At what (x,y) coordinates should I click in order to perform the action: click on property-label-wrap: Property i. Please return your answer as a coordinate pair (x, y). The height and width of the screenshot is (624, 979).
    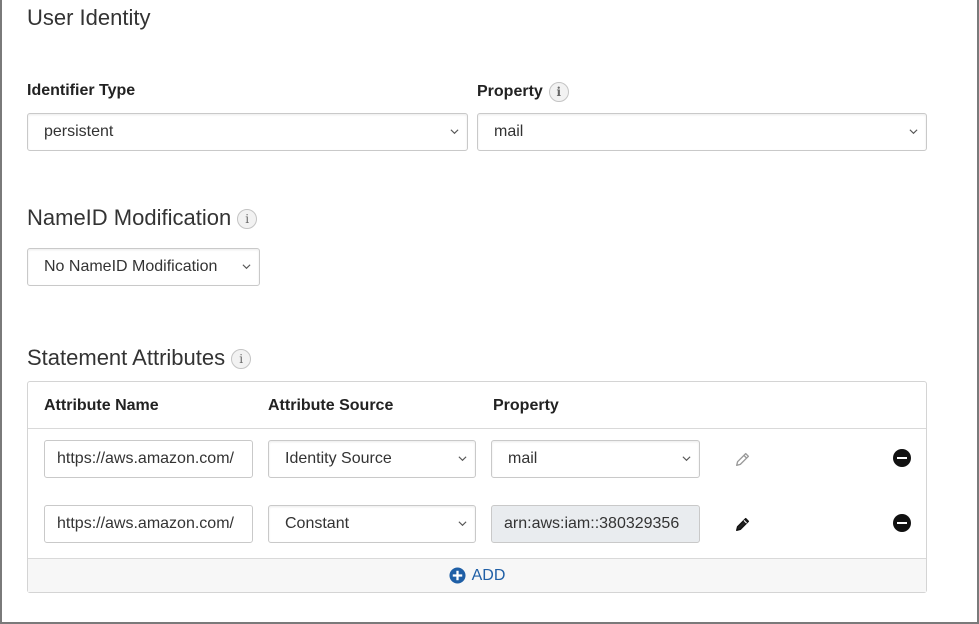
    Looking at the image, I should click on (523, 92).